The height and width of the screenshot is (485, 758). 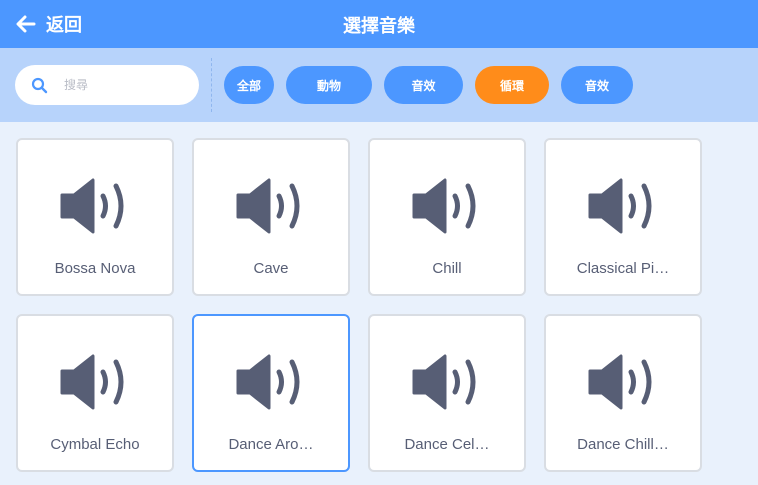 I want to click on sound-name: Chill, so click(x=447, y=268).